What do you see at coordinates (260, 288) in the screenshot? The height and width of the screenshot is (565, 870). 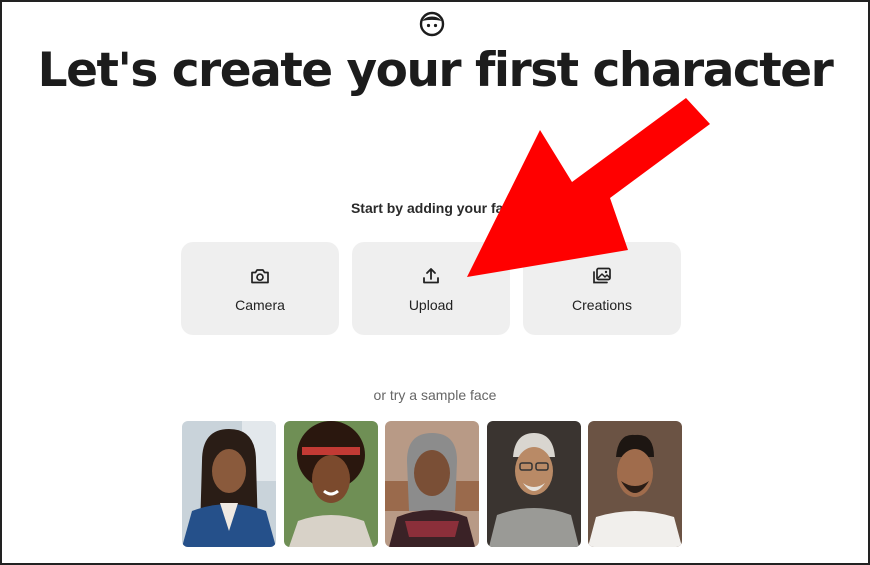 I see `camera-button: Camera` at bounding box center [260, 288].